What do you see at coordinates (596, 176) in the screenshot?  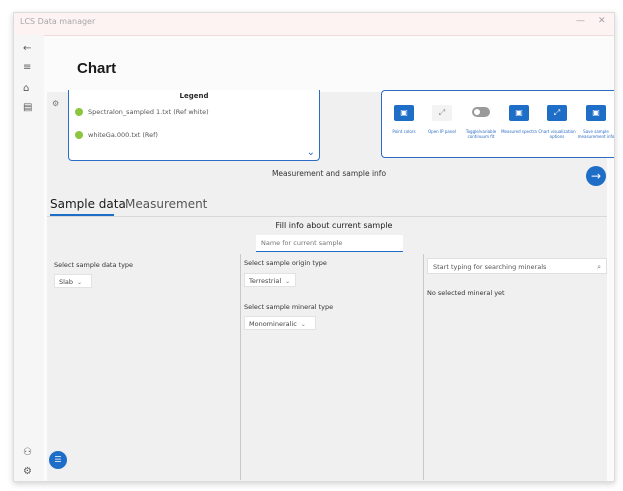 I see `next-arrow-button: →` at bounding box center [596, 176].